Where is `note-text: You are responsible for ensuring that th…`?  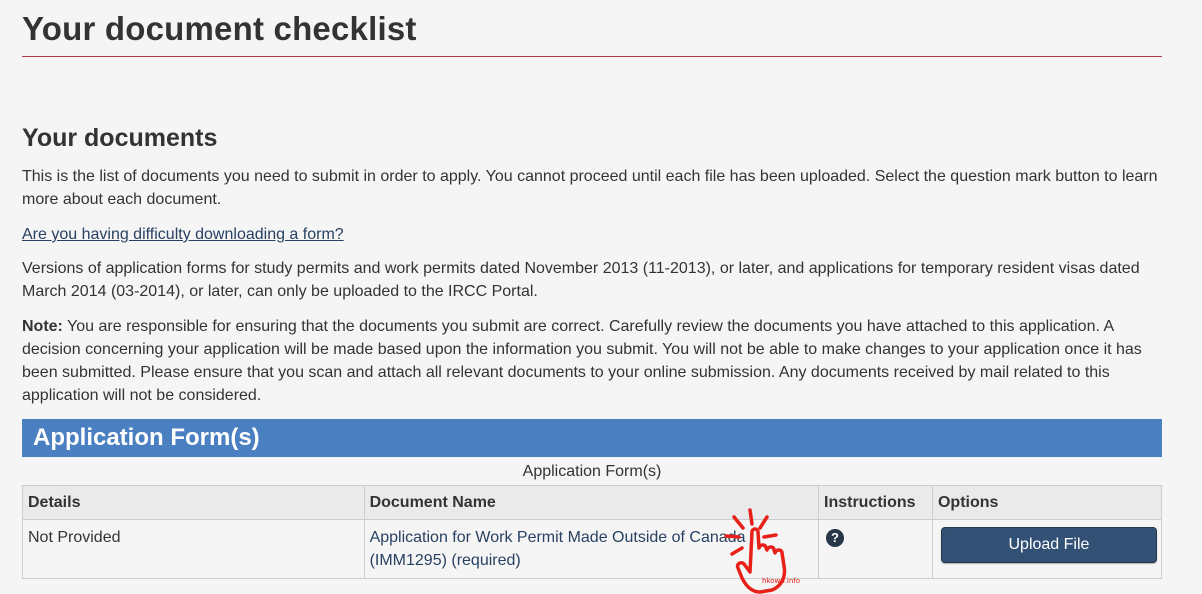
note-text: You are responsible for ensuring that th… is located at coordinates (582, 361).